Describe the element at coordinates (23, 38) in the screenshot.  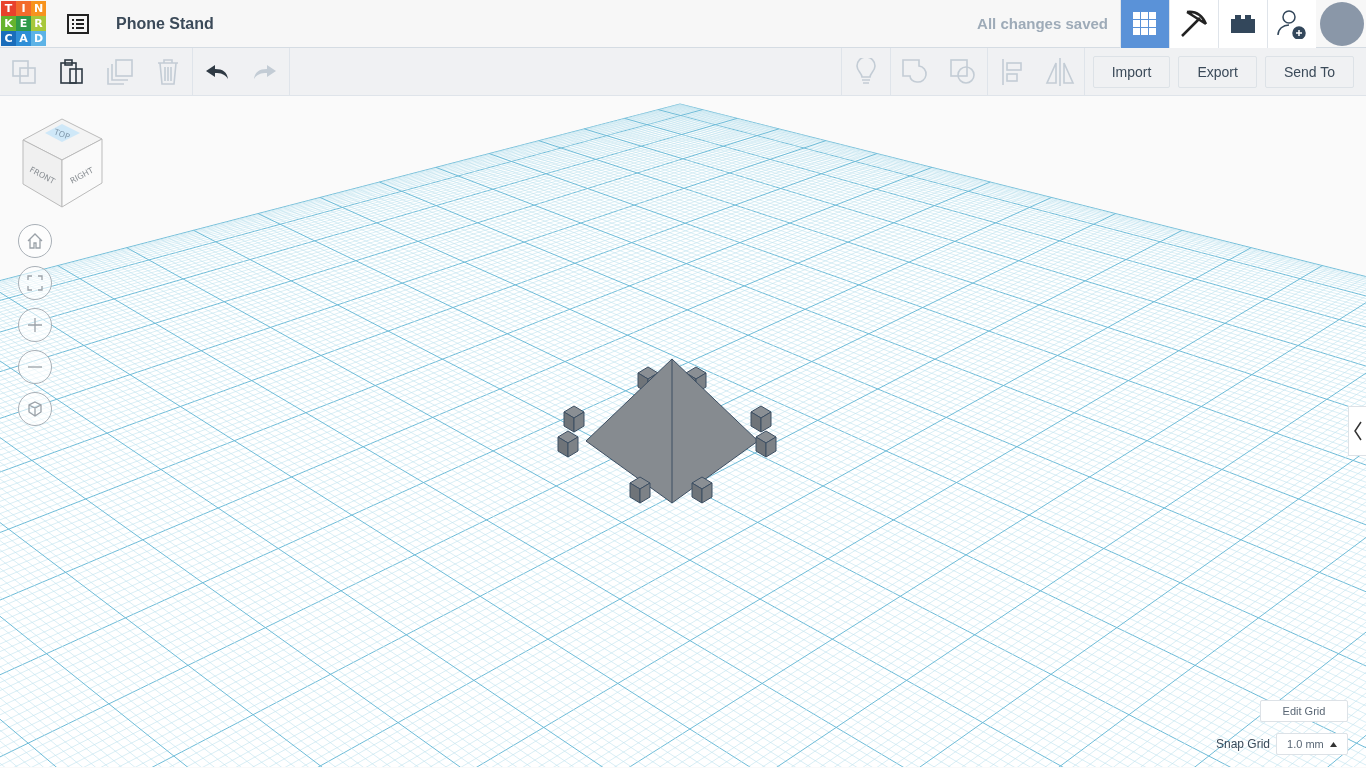
I see `logo-letter: A` at that location.